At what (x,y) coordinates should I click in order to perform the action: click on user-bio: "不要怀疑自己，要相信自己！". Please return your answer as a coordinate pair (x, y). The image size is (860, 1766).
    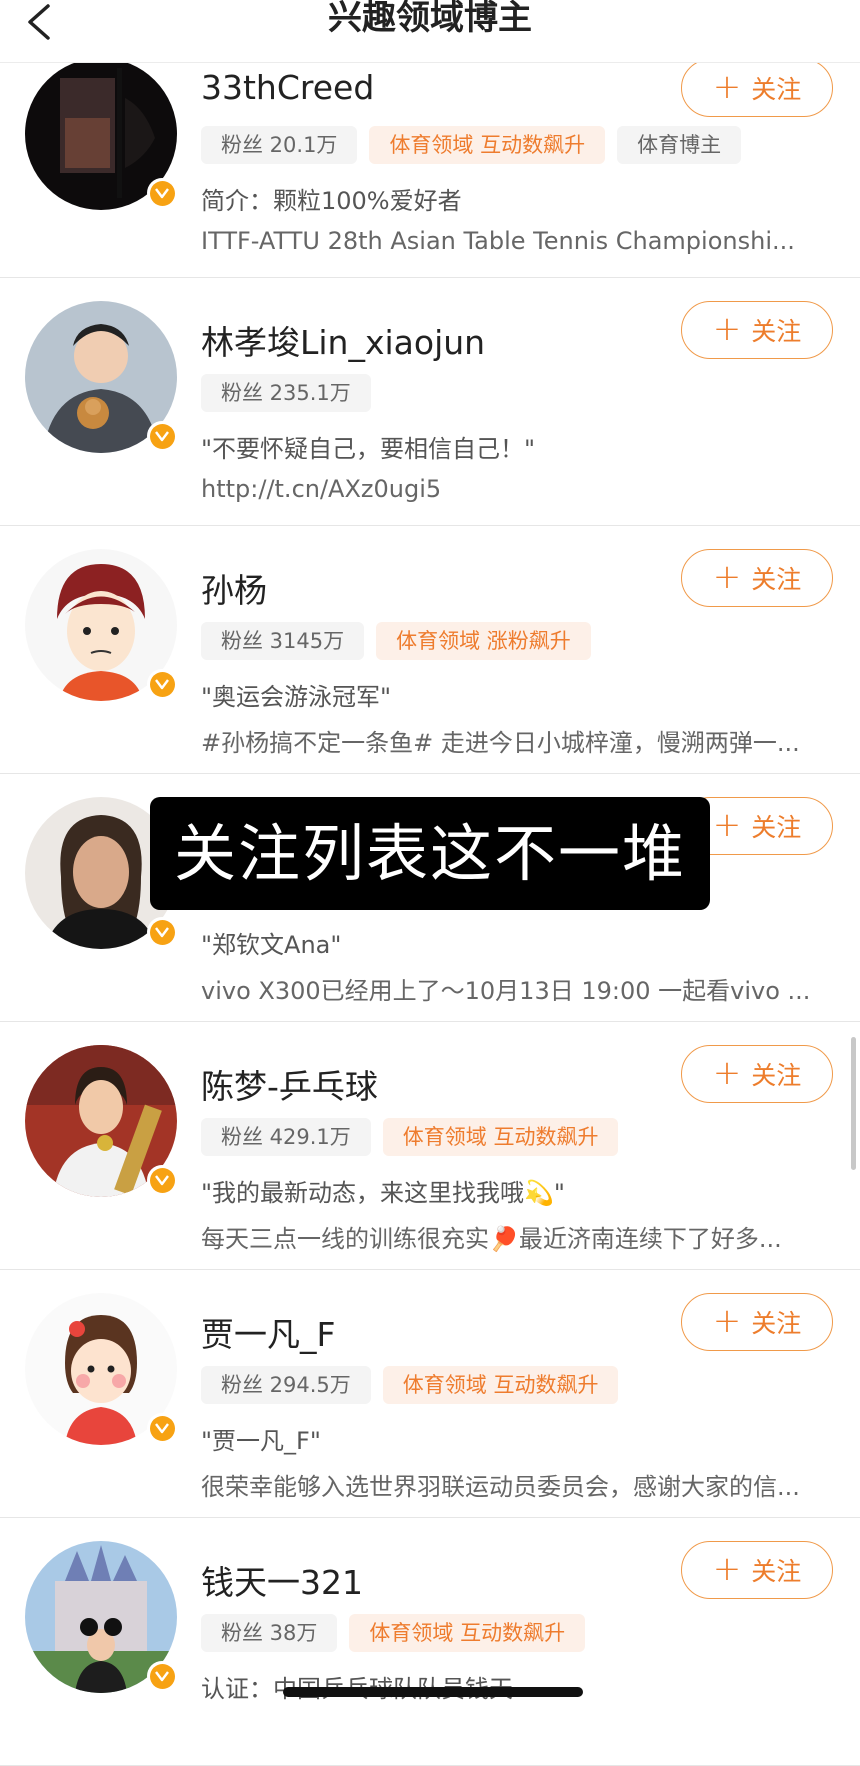
    Looking at the image, I should click on (368, 449).